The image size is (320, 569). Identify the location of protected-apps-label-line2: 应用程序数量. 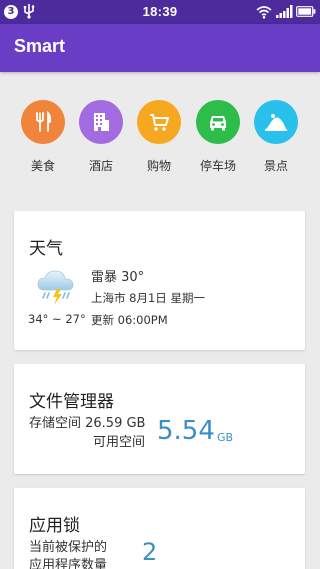
(68, 563).